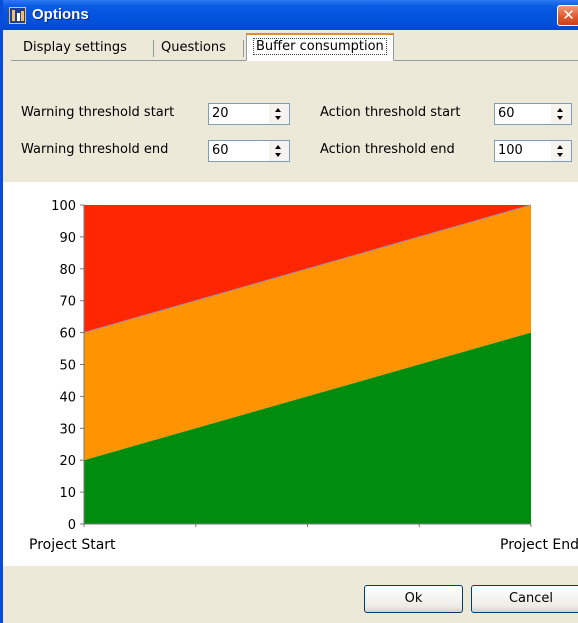 This screenshot has height=623, width=578. I want to click on y-tick-label: 100, so click(63, 206).